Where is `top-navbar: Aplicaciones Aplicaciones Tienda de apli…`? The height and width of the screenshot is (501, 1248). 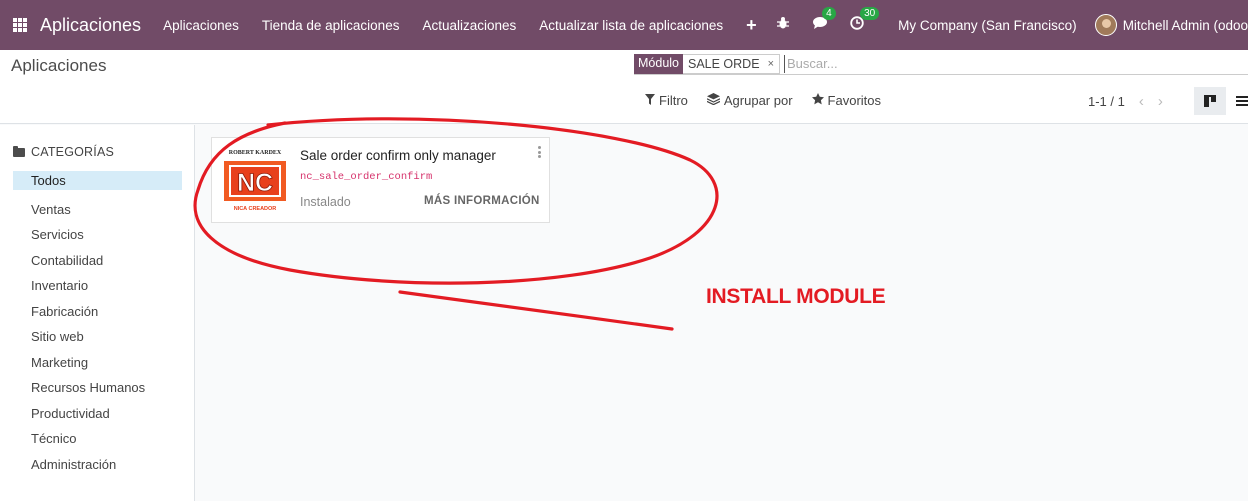 top-navbar: Aplicaciones Aplicaciones Tienda de apli… is located at coordinates (624, 25).